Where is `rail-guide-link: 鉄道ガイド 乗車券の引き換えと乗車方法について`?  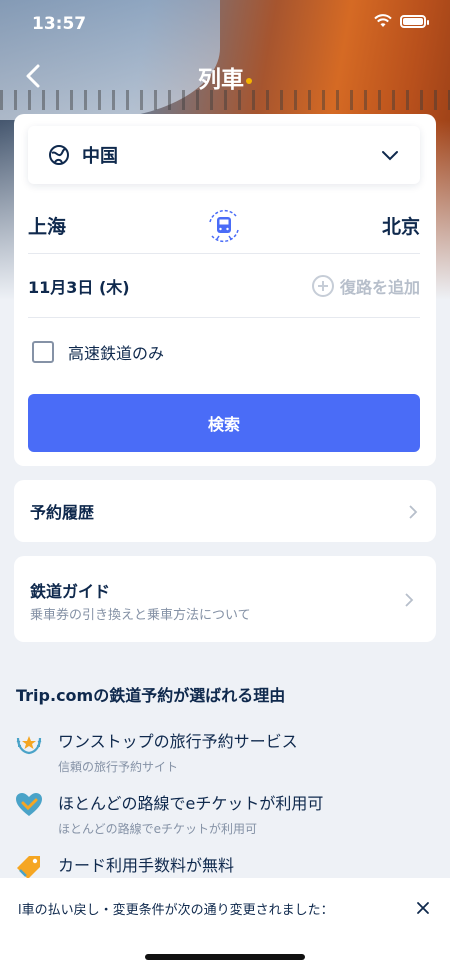
rail-guide-link: 鉄道ガイド 乗車券の引き換えと乗車方法について is located at coordinates (225, 599).